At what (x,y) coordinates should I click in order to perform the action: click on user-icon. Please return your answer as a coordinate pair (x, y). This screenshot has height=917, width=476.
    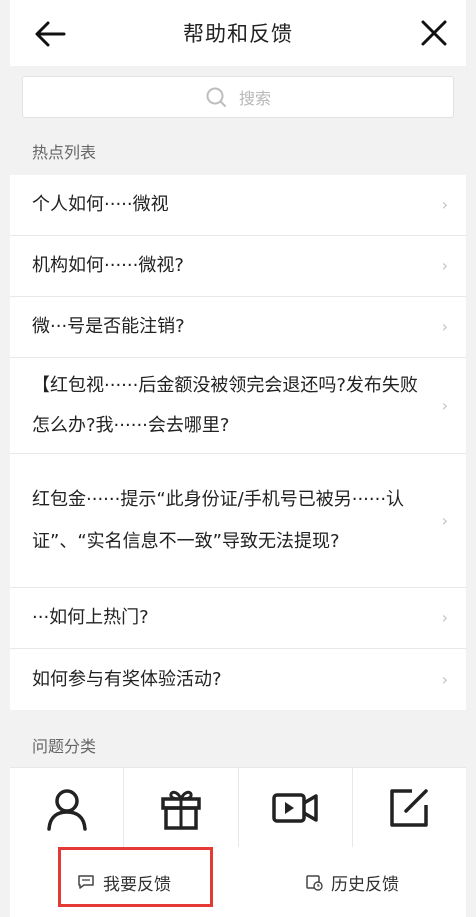
    Looking at the image, I should click on (66, 809).